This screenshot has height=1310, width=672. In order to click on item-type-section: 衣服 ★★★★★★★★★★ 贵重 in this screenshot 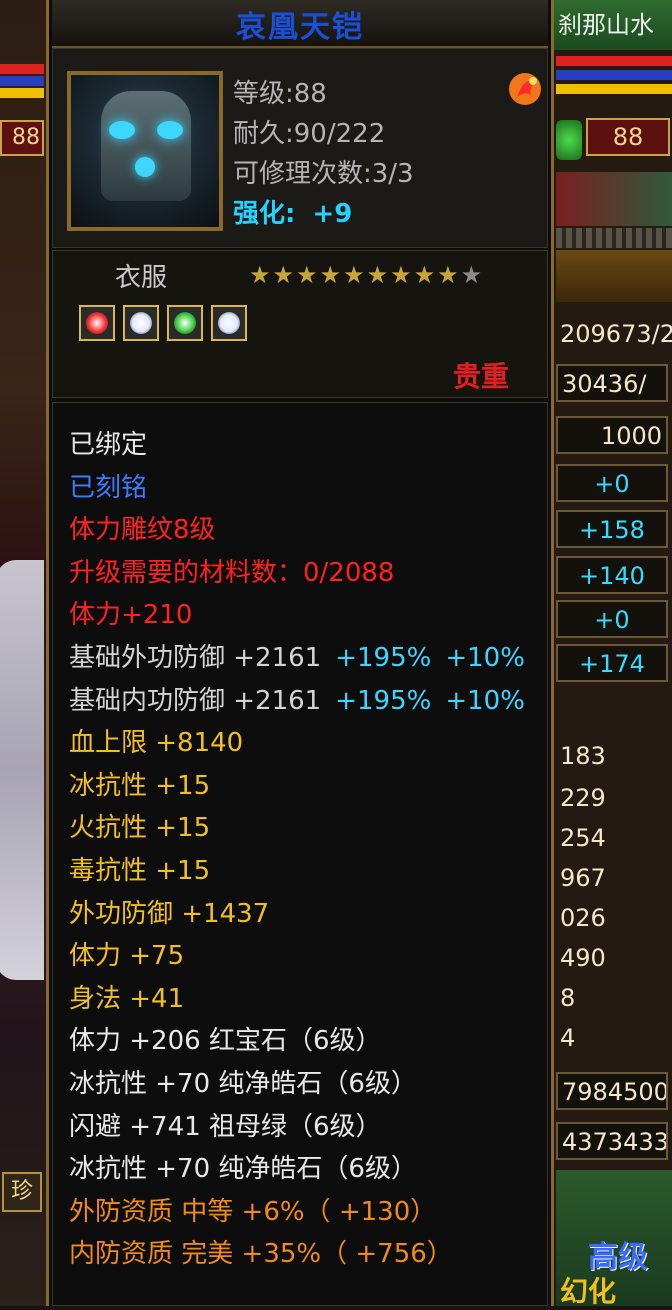, I will do `click(300, 324)`.